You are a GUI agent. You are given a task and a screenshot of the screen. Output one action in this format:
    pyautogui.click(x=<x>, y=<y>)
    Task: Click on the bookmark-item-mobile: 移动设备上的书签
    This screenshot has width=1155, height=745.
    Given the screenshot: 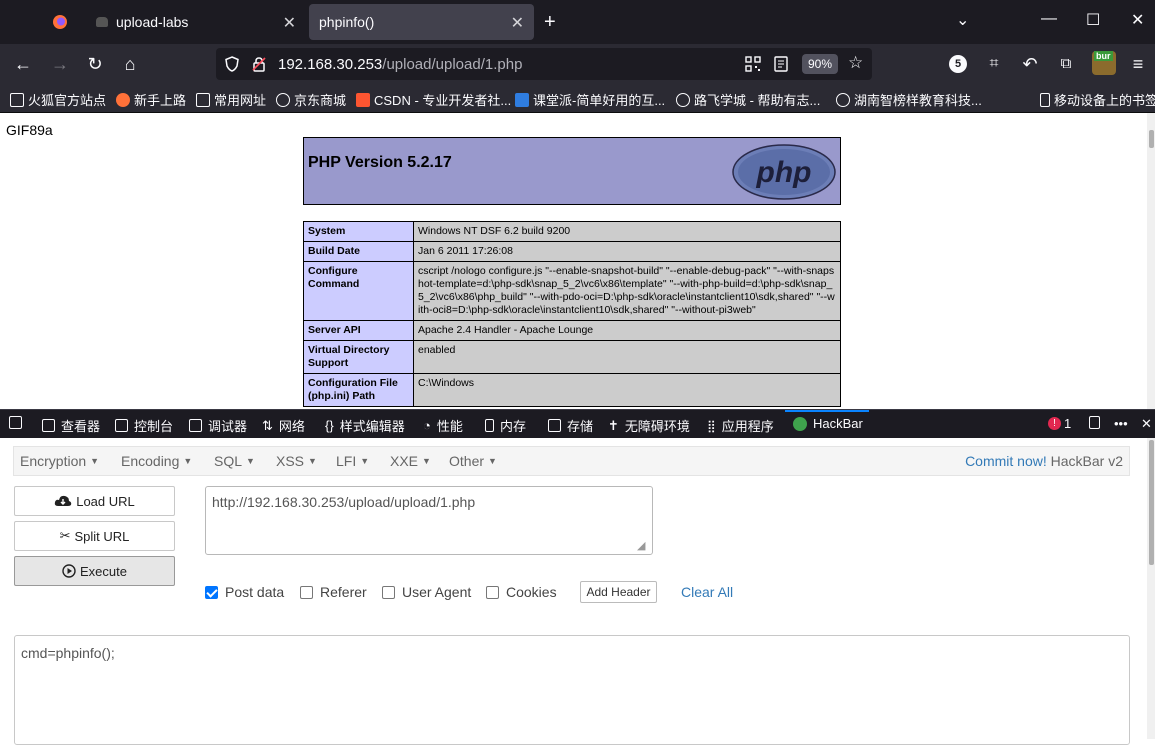 What is the action you would take?
    pyautogui.click(x=1097, y=99)
    